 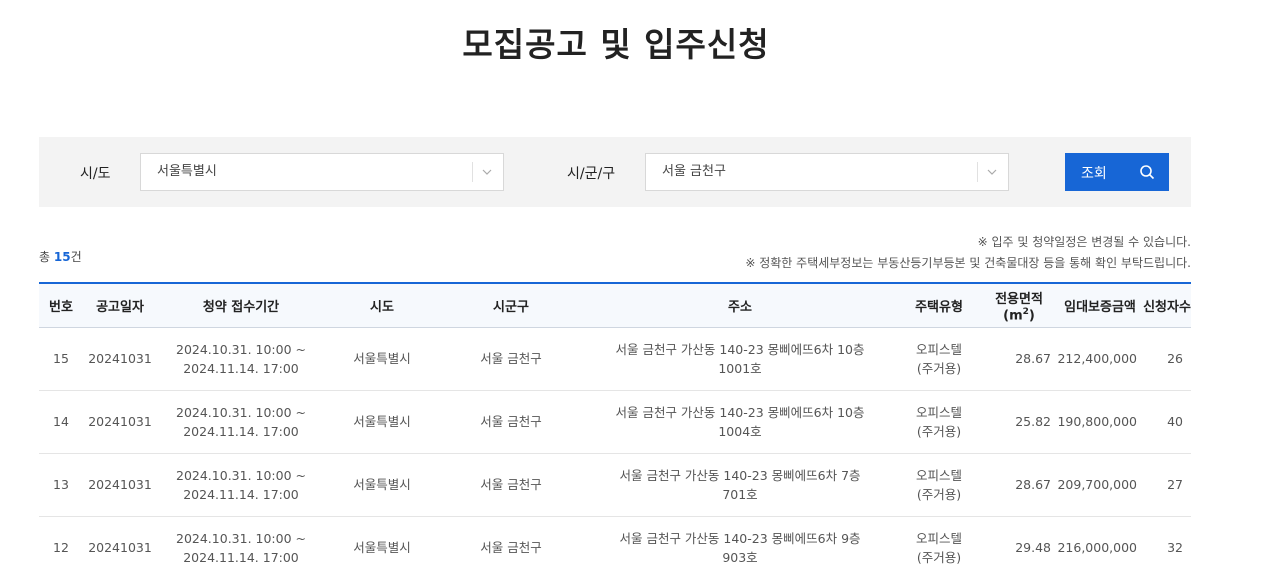 I want to click on total-prefix: 총, so click(x=46, y=257).